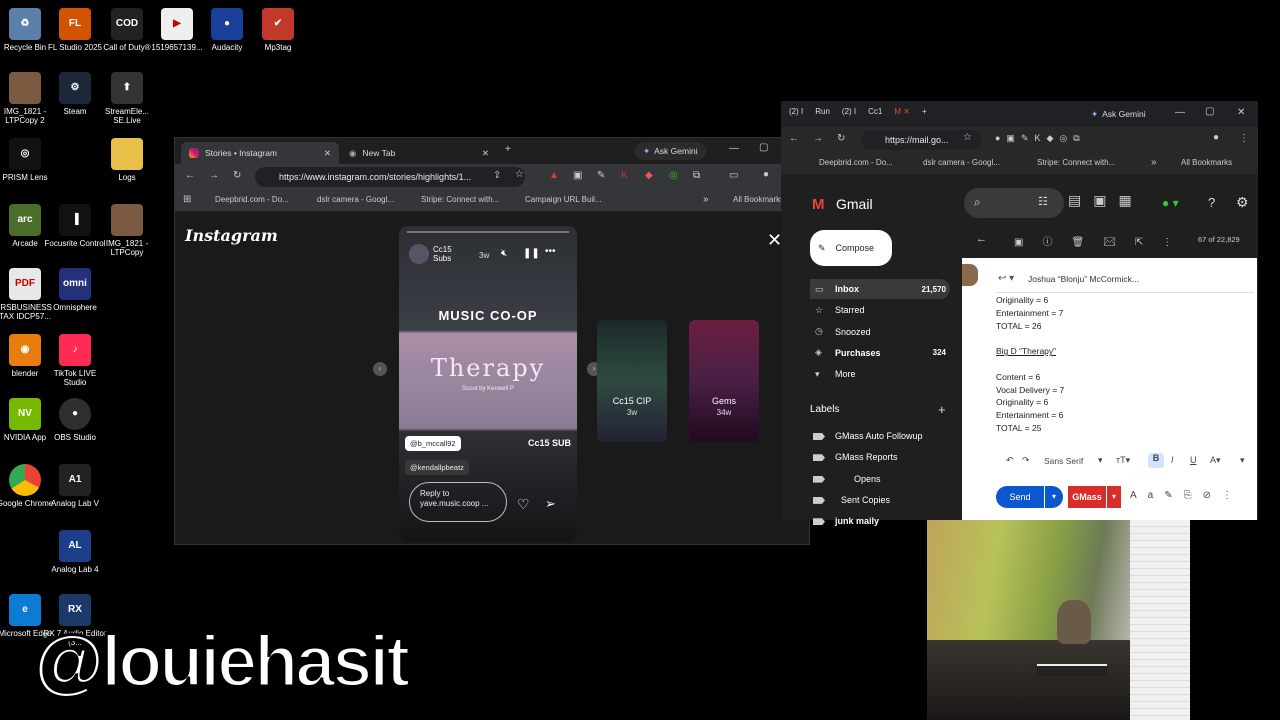  Describe the element at coordinates (127, 230) in the screenshot. I see `desktop-icon-img-1821-ltpcopy: IMG_1821 - LTPCopy` at that location.